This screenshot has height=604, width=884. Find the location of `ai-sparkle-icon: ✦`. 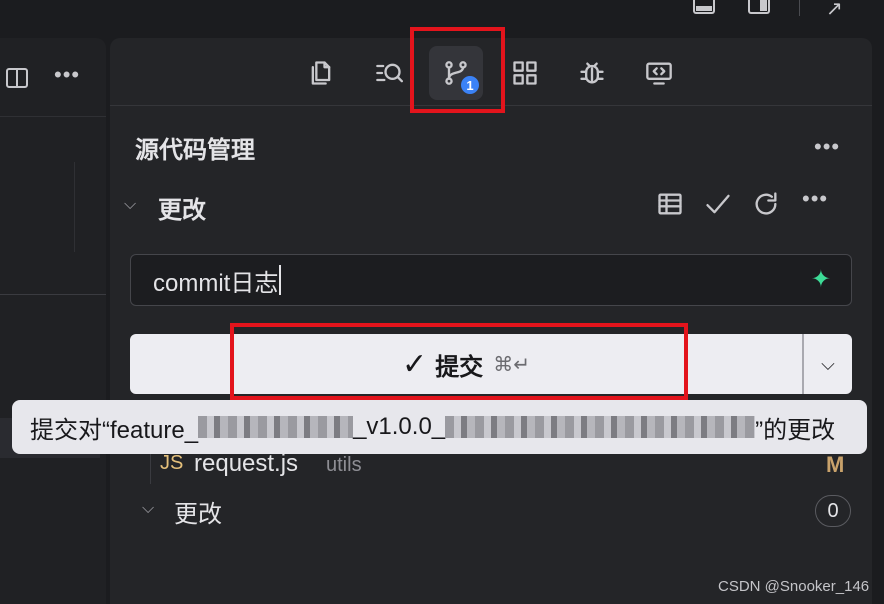

ai-sparkle-icon: ✦ is located at coordinates (821, 279).